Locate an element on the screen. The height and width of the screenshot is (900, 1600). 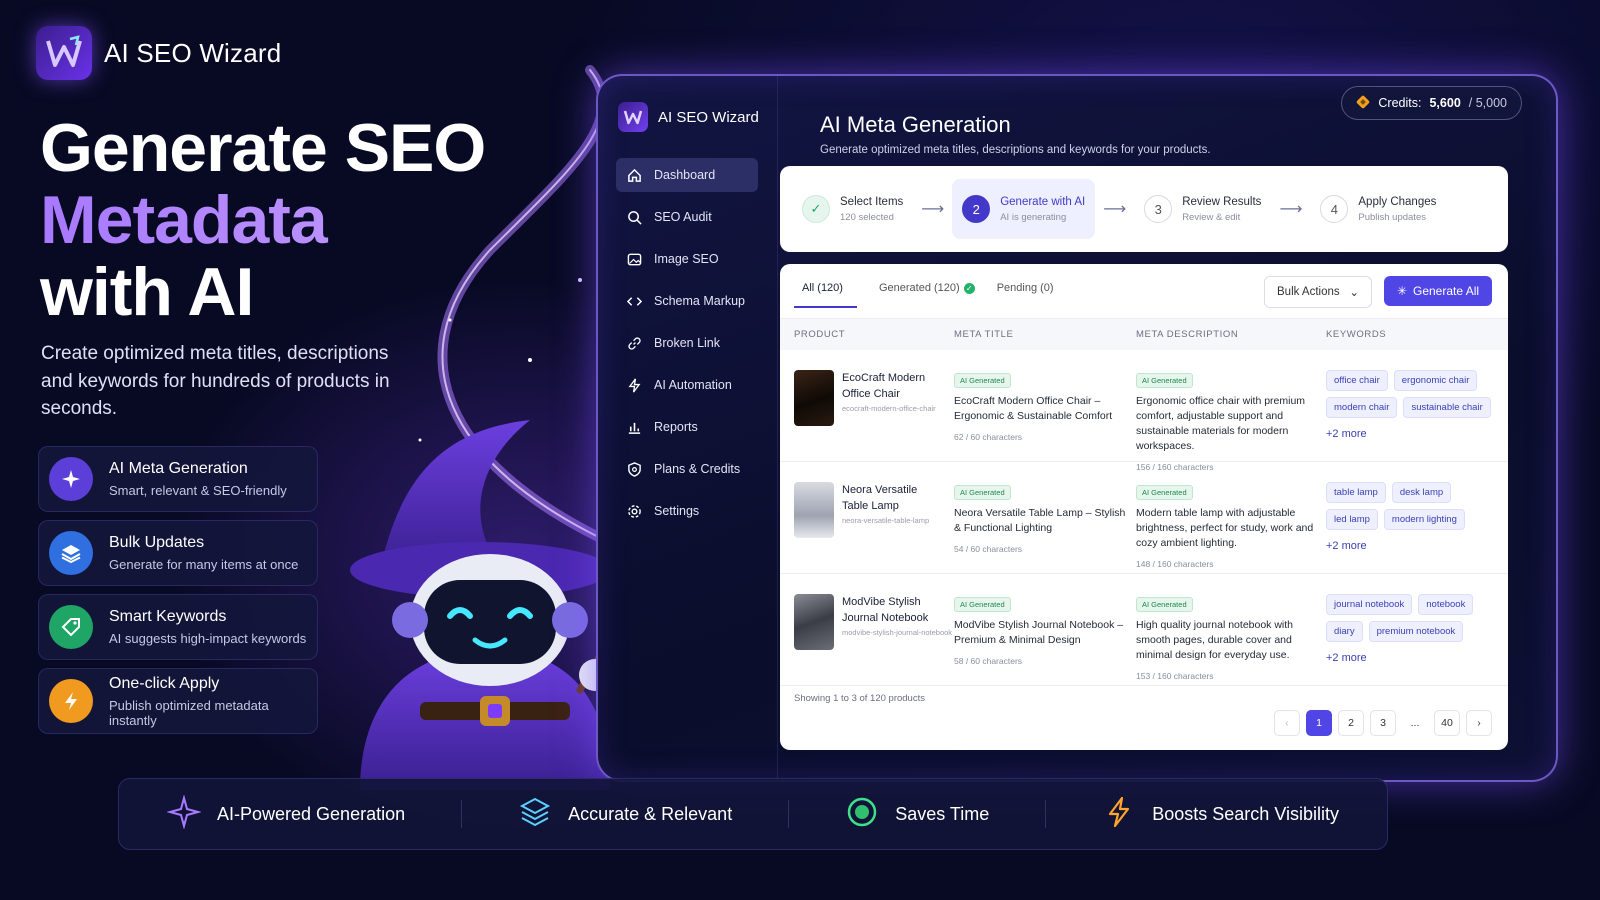
product-slug: modvibe-stylish-journal-notebook is located at coordinates (897, 632).